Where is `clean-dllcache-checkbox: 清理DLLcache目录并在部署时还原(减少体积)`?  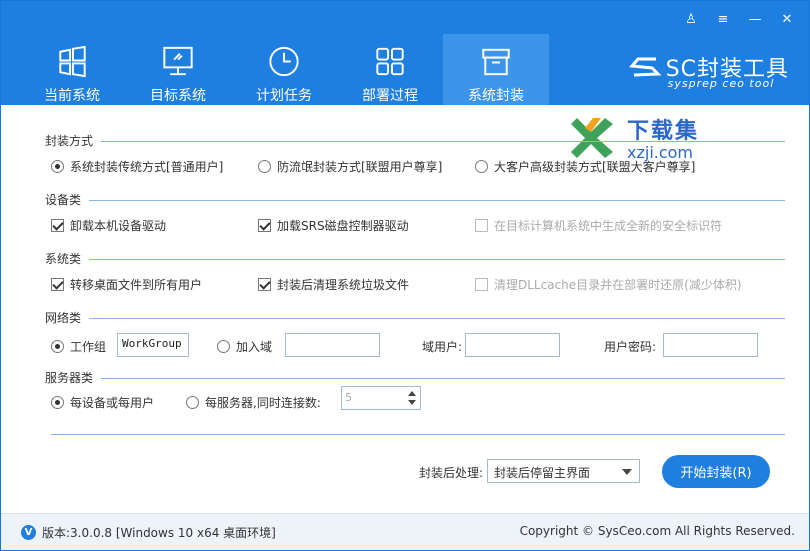 clean-dllcache-checkbox: 清理DLLcache目录并在部署时还原(减少体积) is located at coordinates (608, 284).